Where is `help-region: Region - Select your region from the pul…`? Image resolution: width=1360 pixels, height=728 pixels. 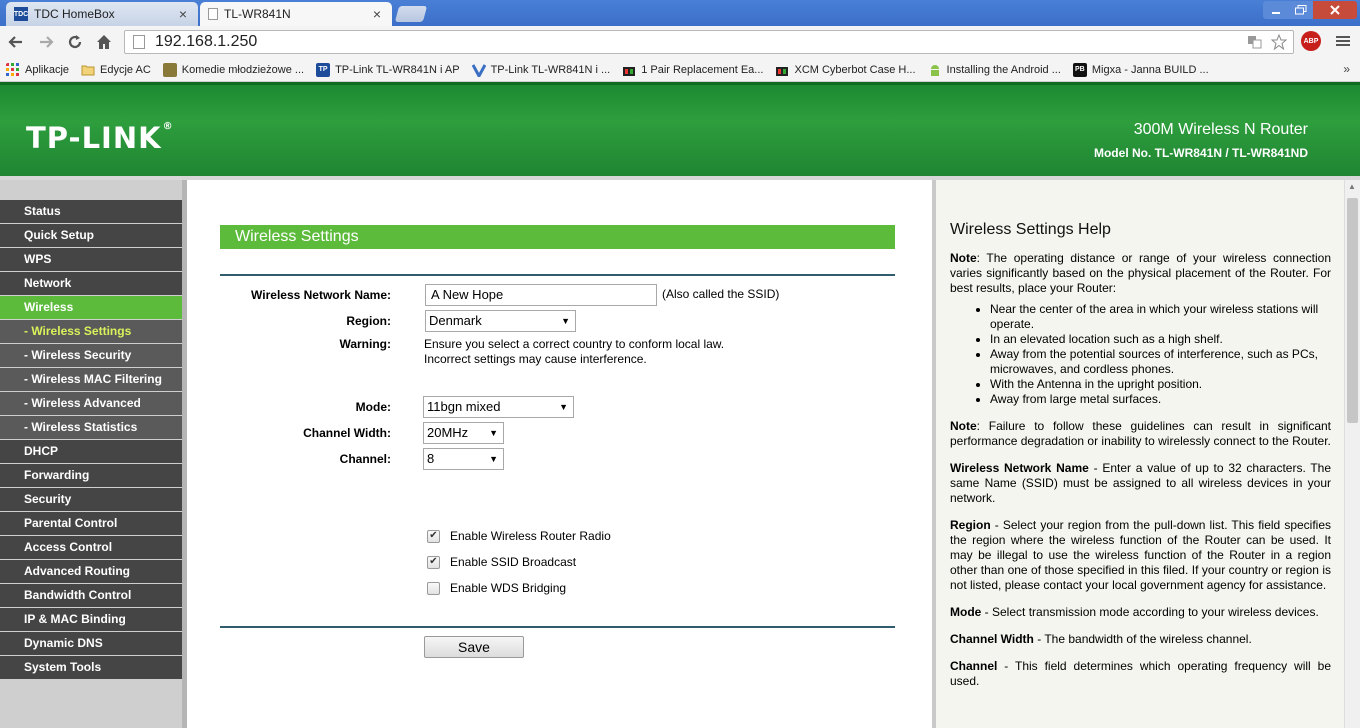
help-region: Region - Select your region from the pul… is located at coordinates (1140, 555).